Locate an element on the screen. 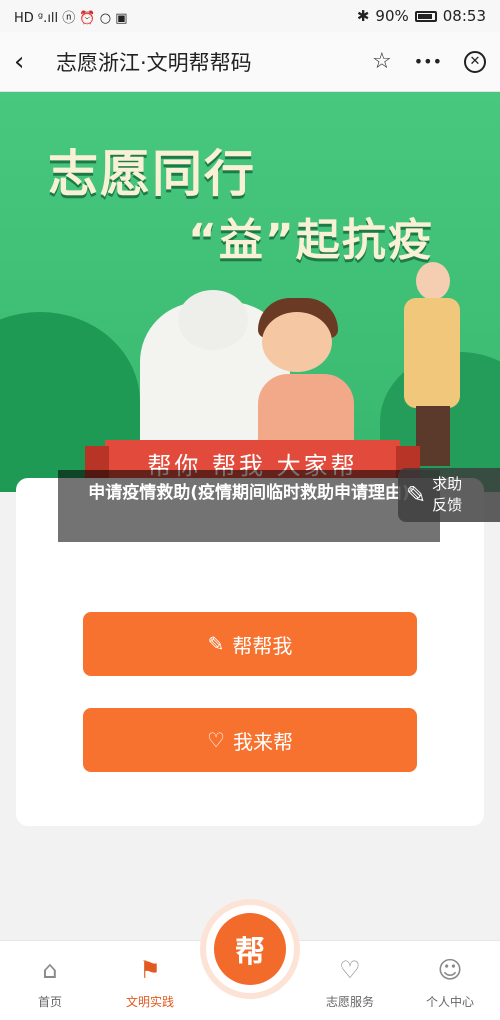  bluetooth-icon: ✱ is located at coordinates (363, 16).